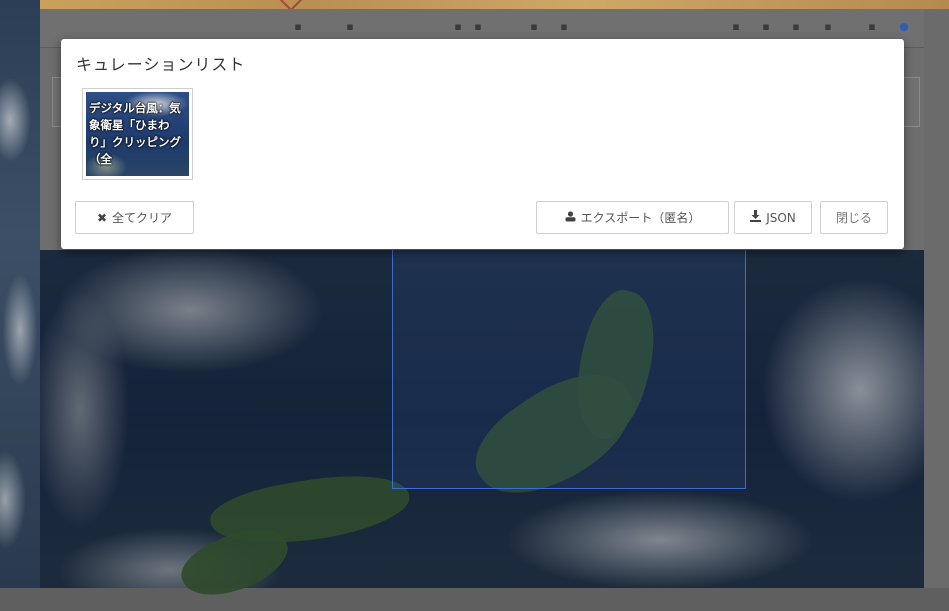 The width and height of the screenshot is (949, 611). I want to click on top-banner-image, so click(494, 4).